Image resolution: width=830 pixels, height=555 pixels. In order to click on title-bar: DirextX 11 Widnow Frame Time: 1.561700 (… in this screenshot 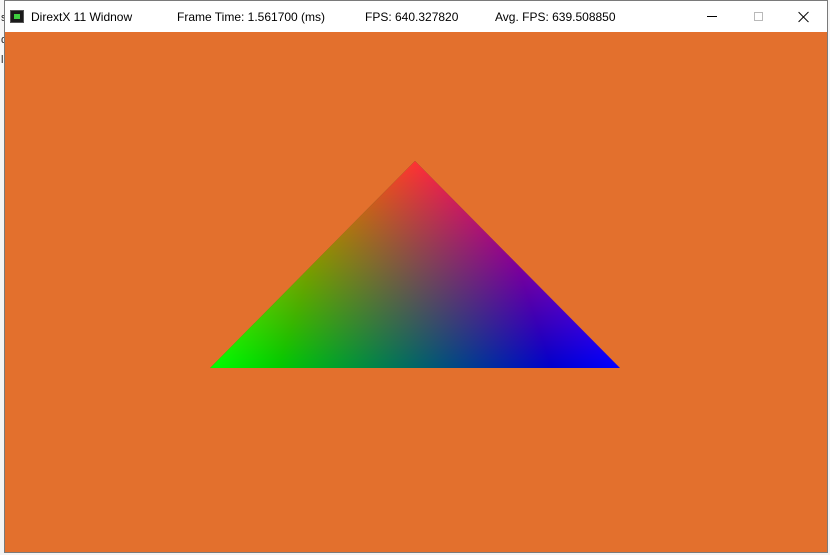, I will do `click(416, 17)`.